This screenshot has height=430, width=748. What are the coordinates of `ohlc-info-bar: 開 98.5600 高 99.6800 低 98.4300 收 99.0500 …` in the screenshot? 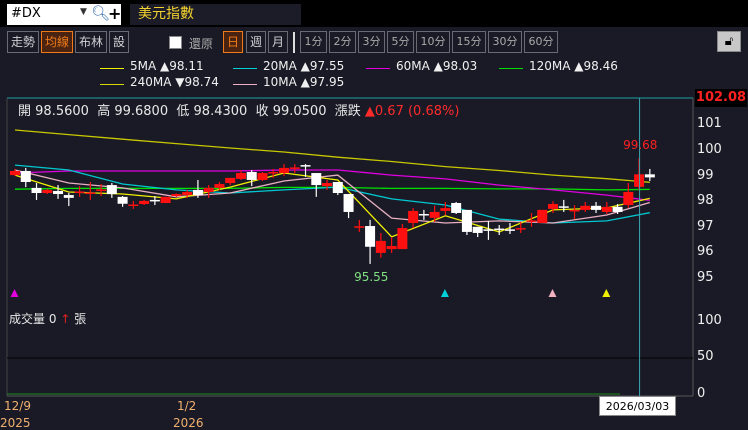 It's located at (238, 109).